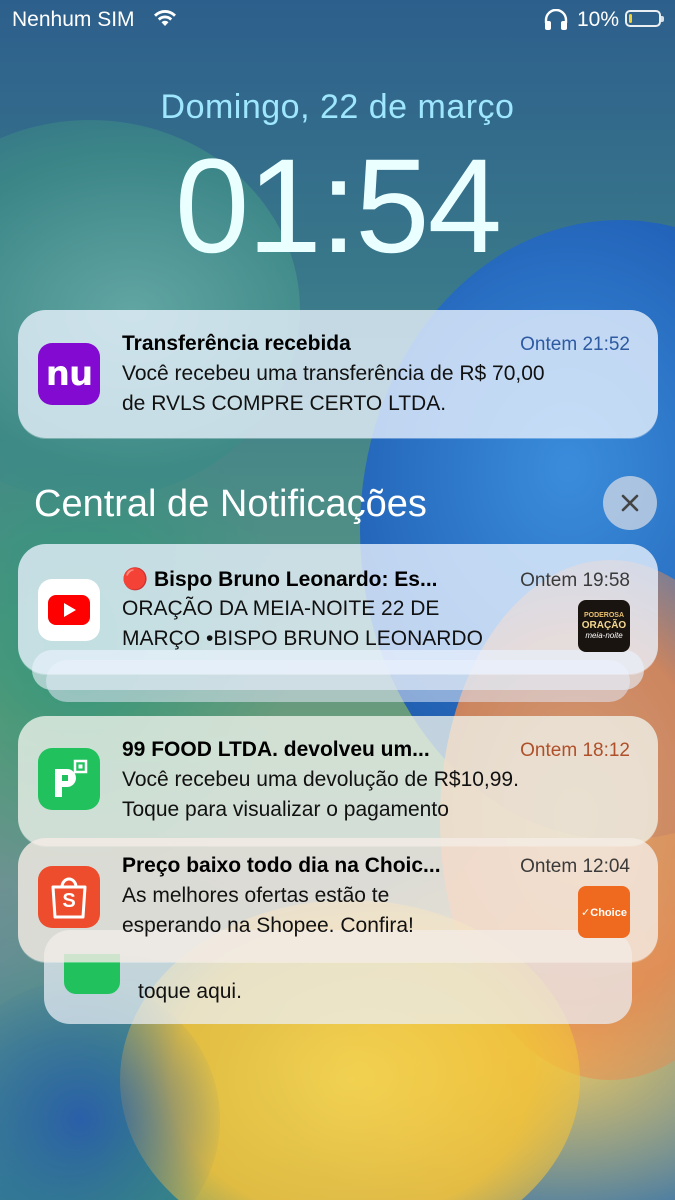  Describe the element at coordinates (268, 925) in the screenshot. I see `notification-body-line: esperando na Shopee. Confira!` at that location.